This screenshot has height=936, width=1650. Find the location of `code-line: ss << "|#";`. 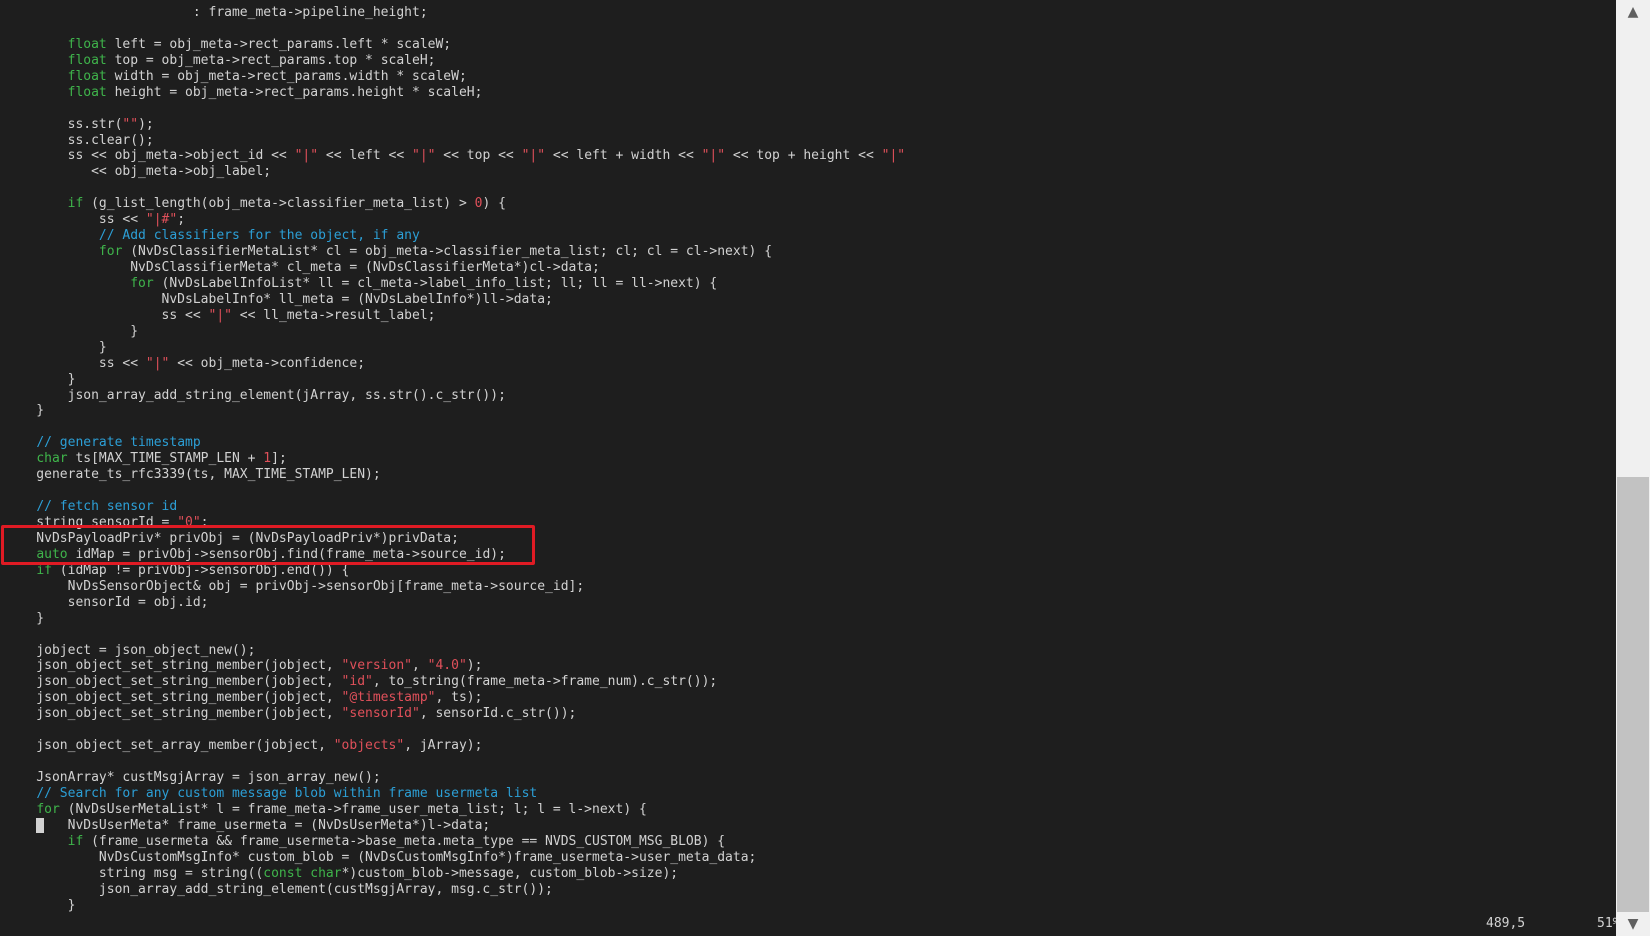

code-line: ss << "|#"; is located at coordinates (455, 220).